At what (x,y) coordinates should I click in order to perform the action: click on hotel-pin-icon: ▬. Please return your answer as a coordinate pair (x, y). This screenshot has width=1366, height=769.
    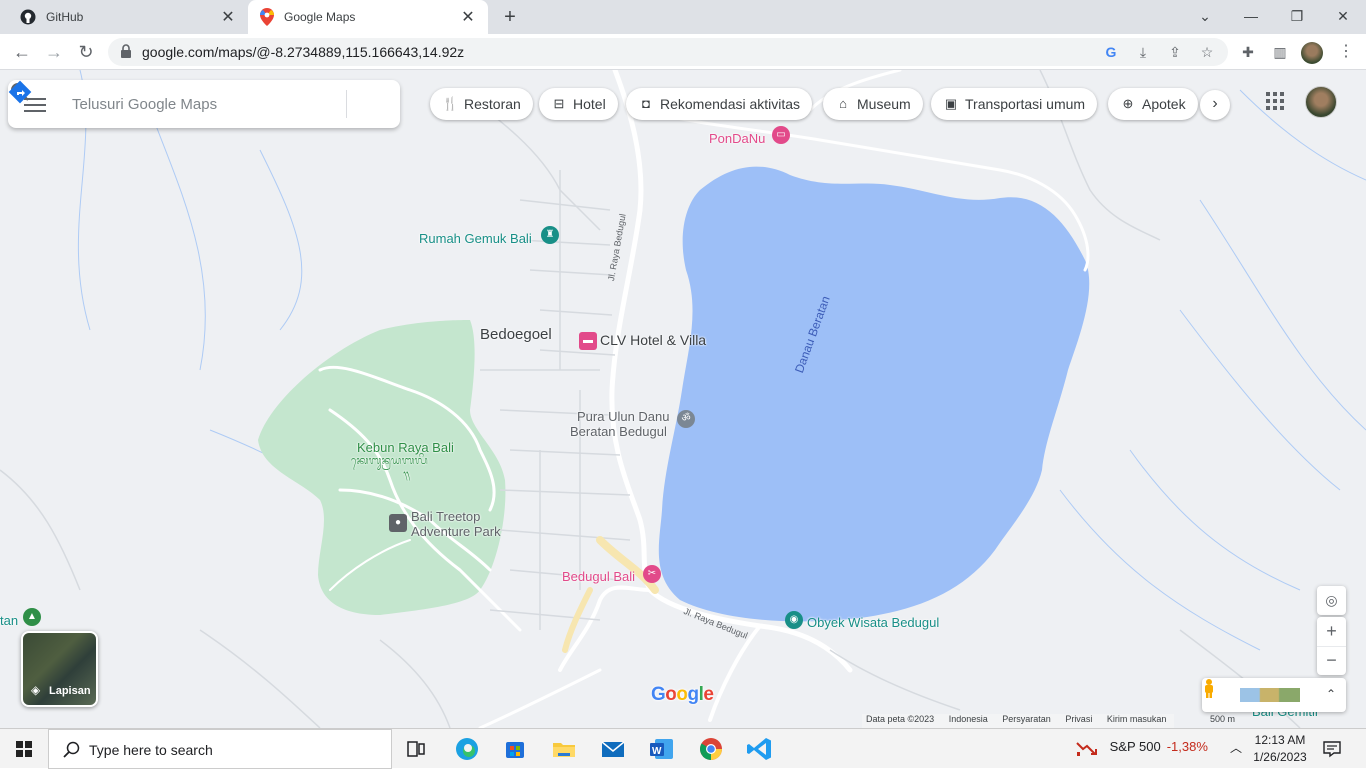
    Looking at the image, I should click on (588, 341).